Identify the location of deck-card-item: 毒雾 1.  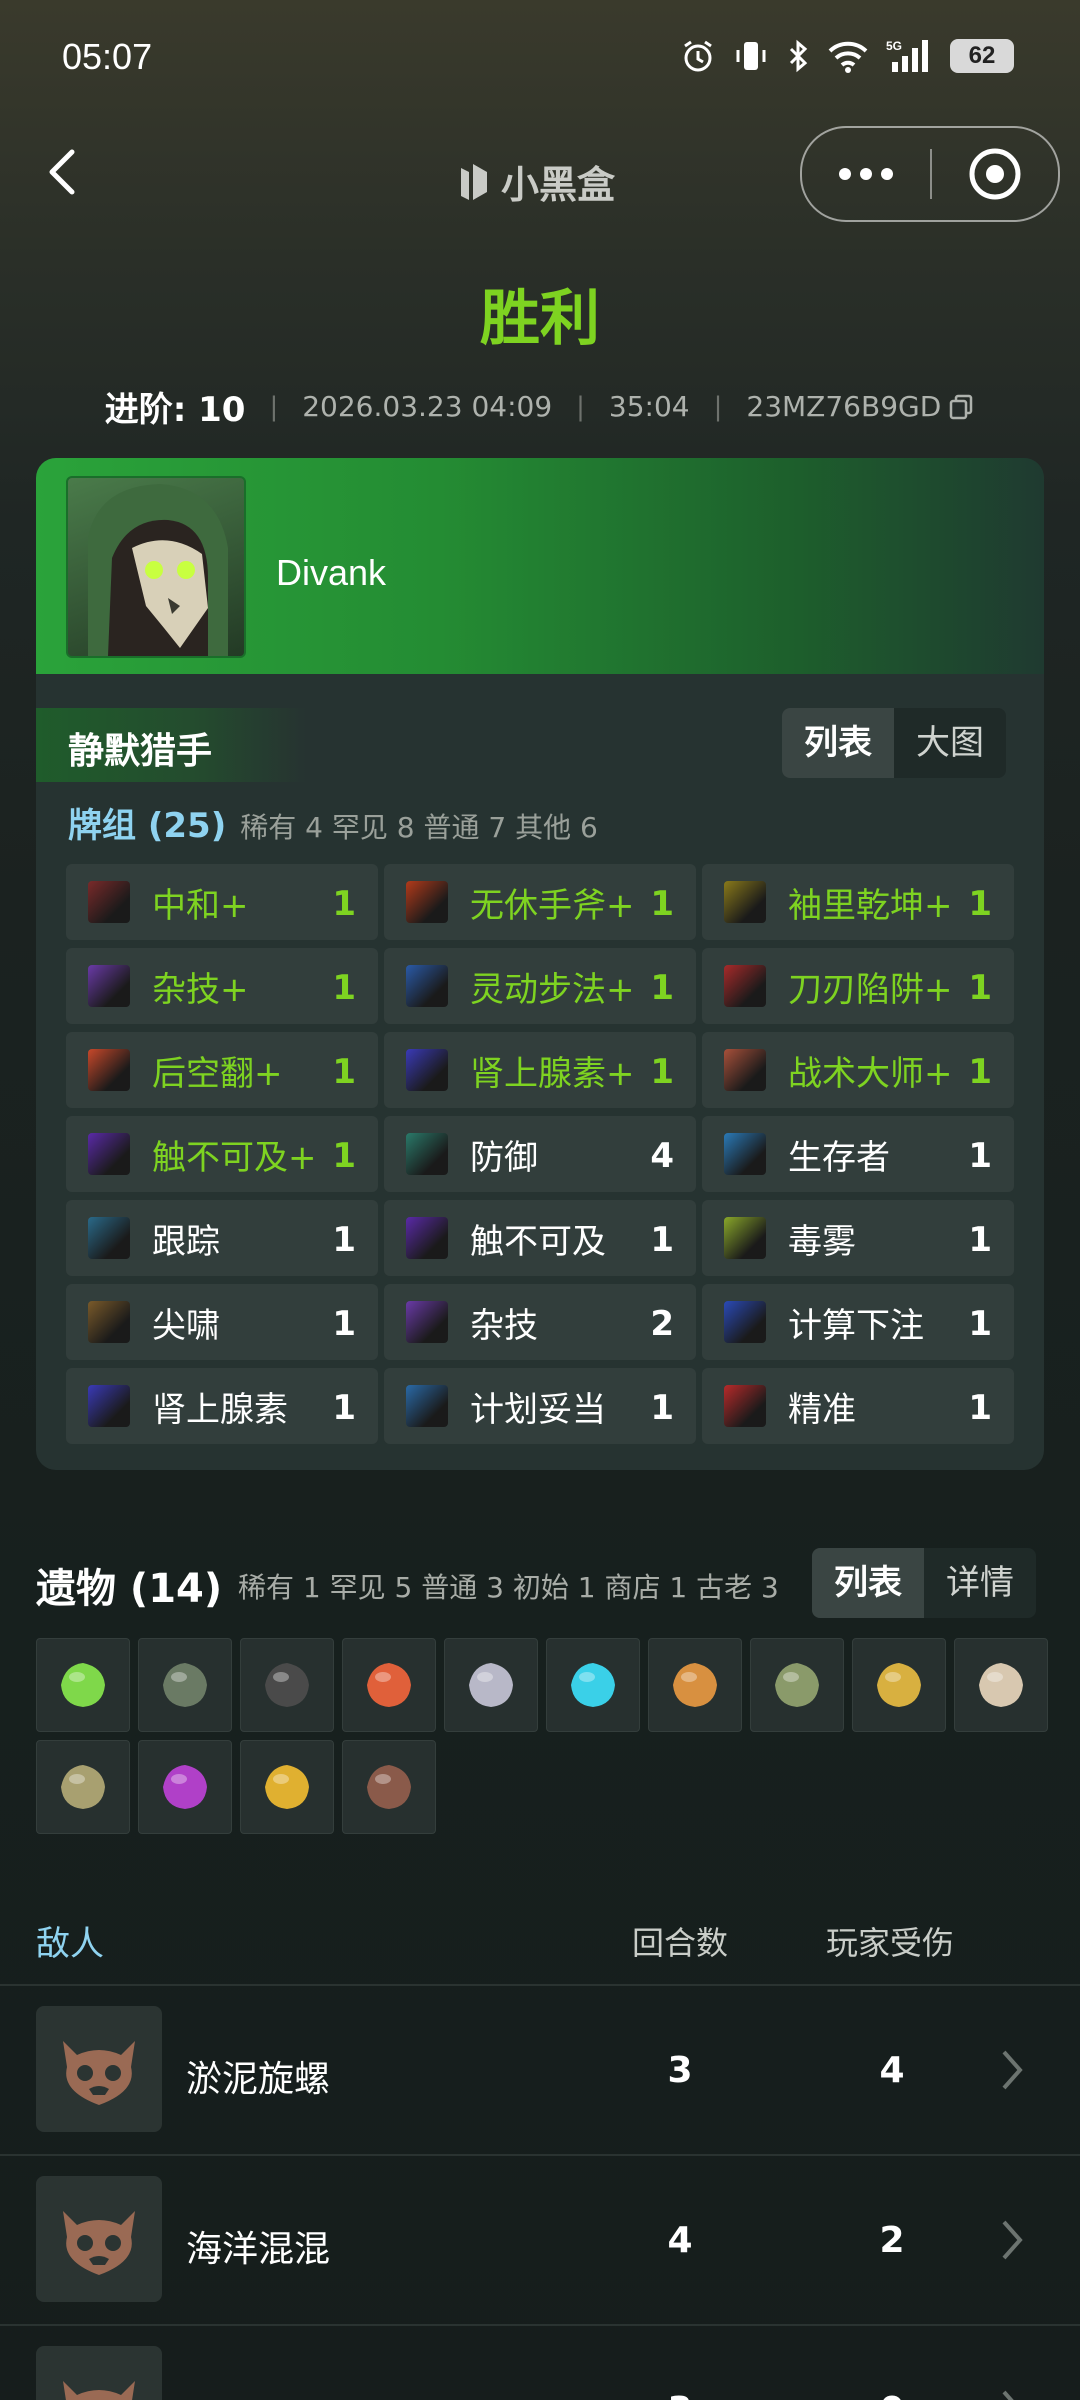
(858, 1238).